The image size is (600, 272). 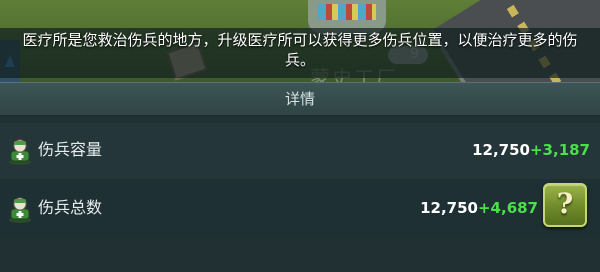 What do you see at coordinates (559, 150) in the screenshot?
I see `stat-increase: +3,187` at bounding box center [559, 150].